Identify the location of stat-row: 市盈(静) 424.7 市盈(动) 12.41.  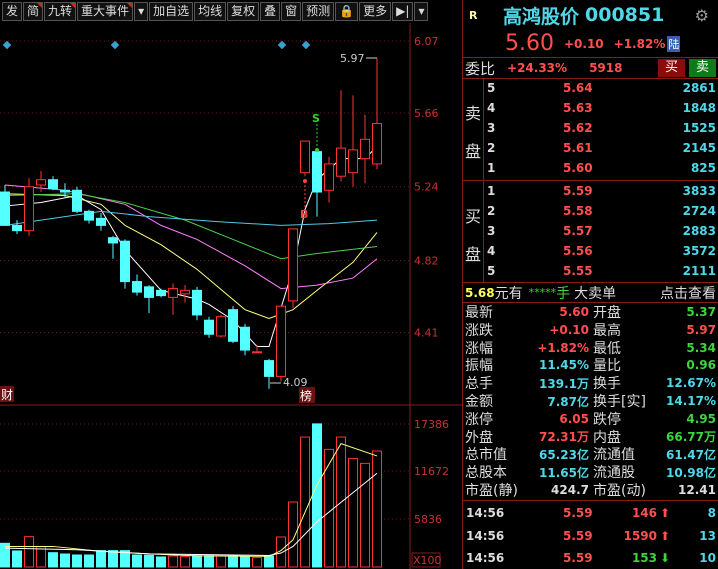
(590, 490).